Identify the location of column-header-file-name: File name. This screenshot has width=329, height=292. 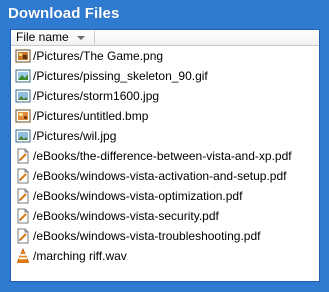
(53, 37).